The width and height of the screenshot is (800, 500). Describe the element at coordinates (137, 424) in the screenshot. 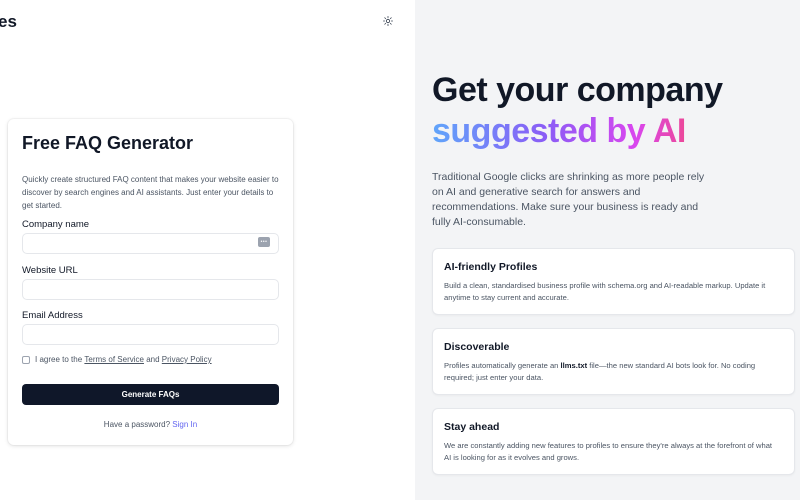

I see `signin-prompt-text: Have a password?` at that location.